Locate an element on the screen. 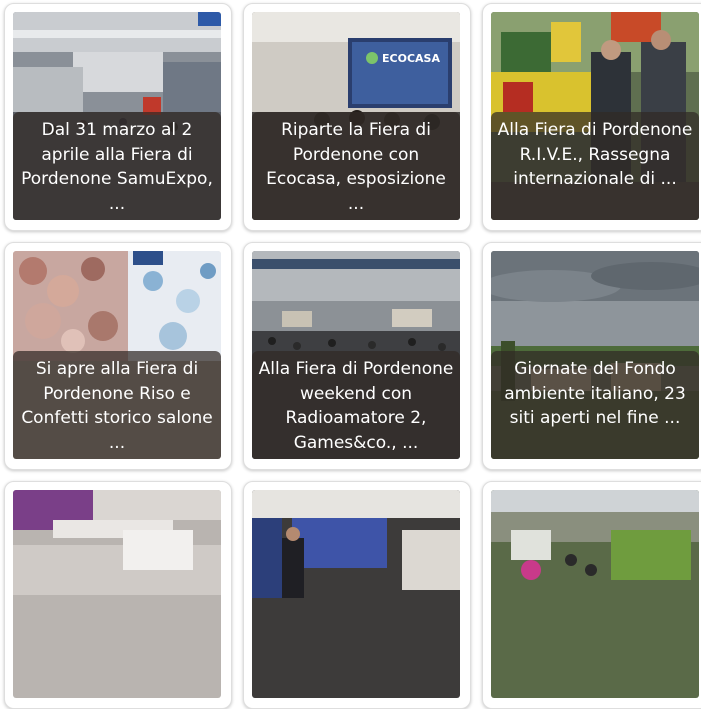 The image size is (701, 709). screen-text: ECOCASA is located at coordinates (411, 58).